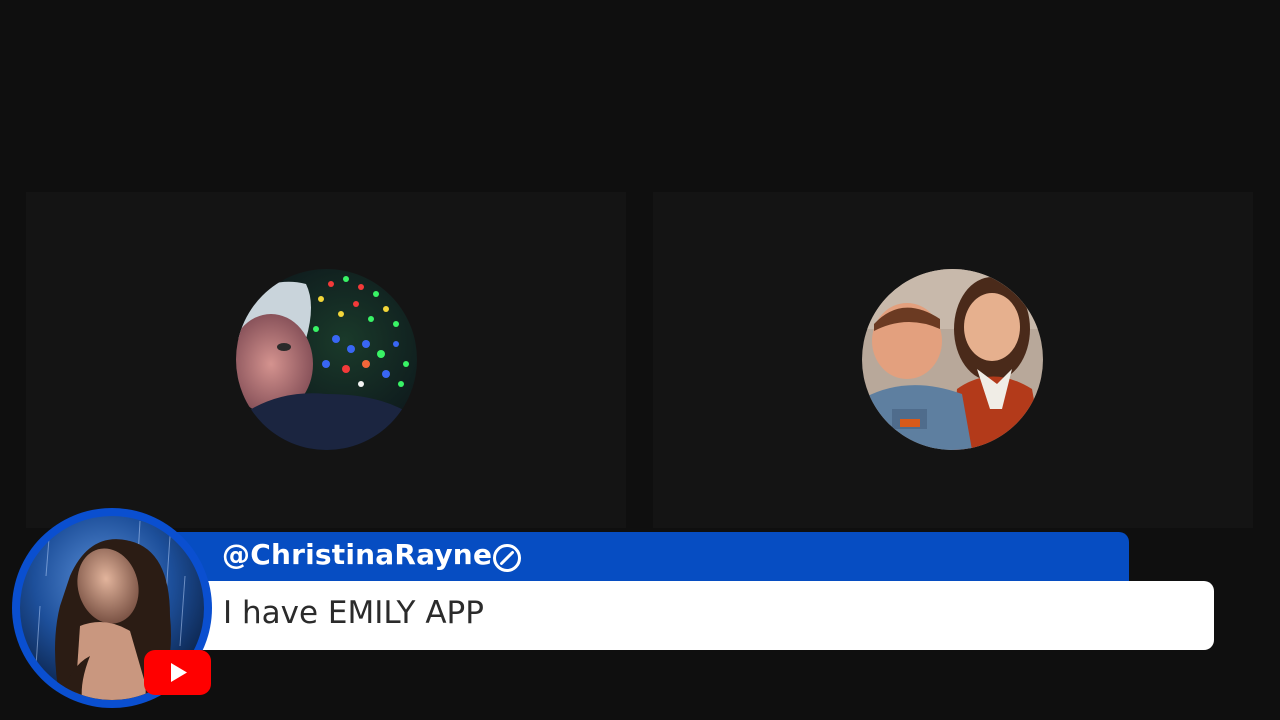  What do you see at coordinates (177, 672) in the screenshot?
I see `youtube-icon` at bounding box center [177, 672].